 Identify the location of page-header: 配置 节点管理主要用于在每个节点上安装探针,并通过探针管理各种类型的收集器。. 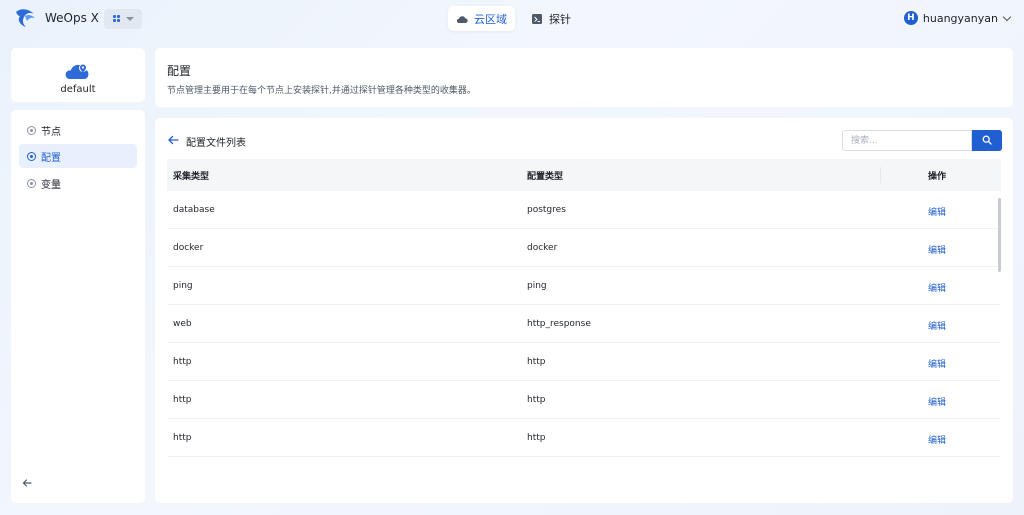
(584, 77).